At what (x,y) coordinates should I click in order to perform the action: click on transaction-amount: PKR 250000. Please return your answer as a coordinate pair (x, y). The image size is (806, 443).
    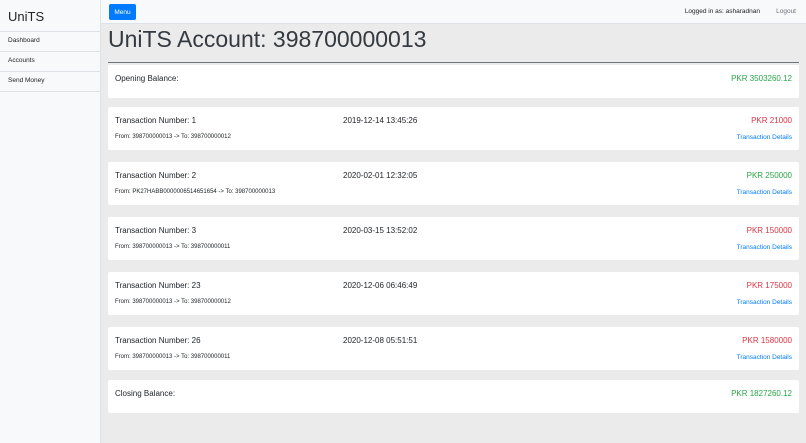
    Looking at the image, I should click on (769, 175).